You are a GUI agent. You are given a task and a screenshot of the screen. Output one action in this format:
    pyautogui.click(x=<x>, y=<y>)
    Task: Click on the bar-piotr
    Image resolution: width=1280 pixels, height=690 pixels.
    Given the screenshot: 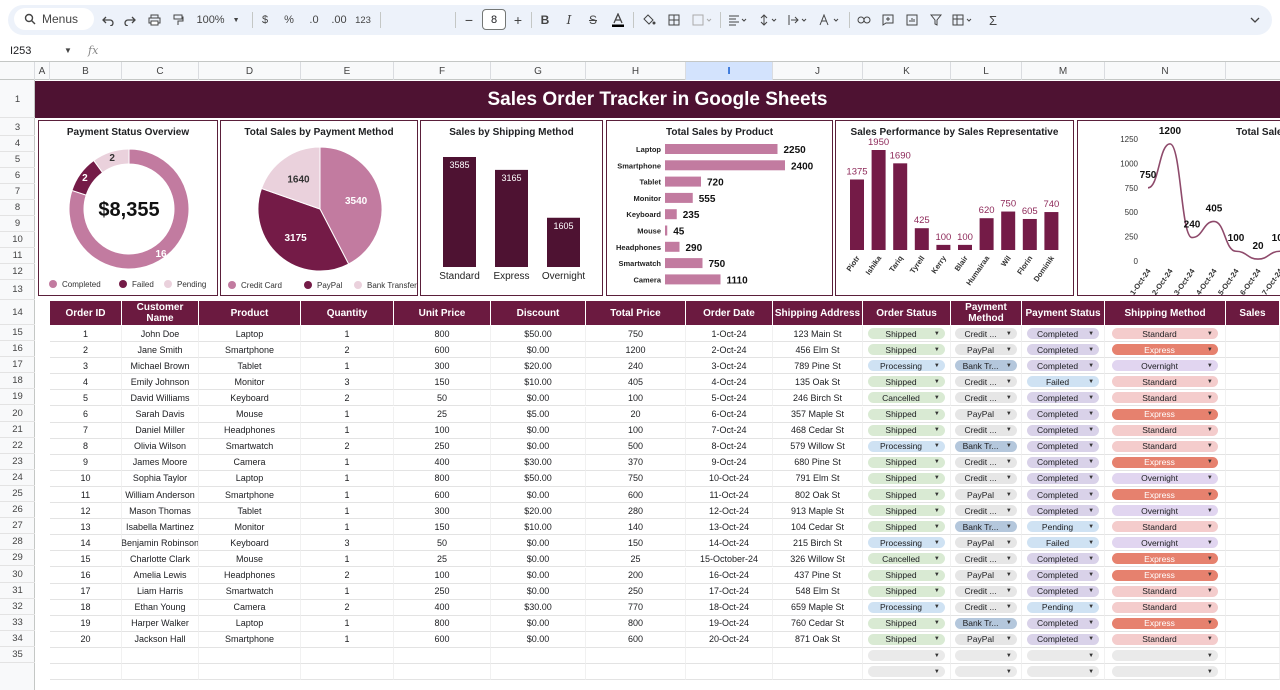 What is the action you would take?
    pyautogui.click(x=857, y=214)
    